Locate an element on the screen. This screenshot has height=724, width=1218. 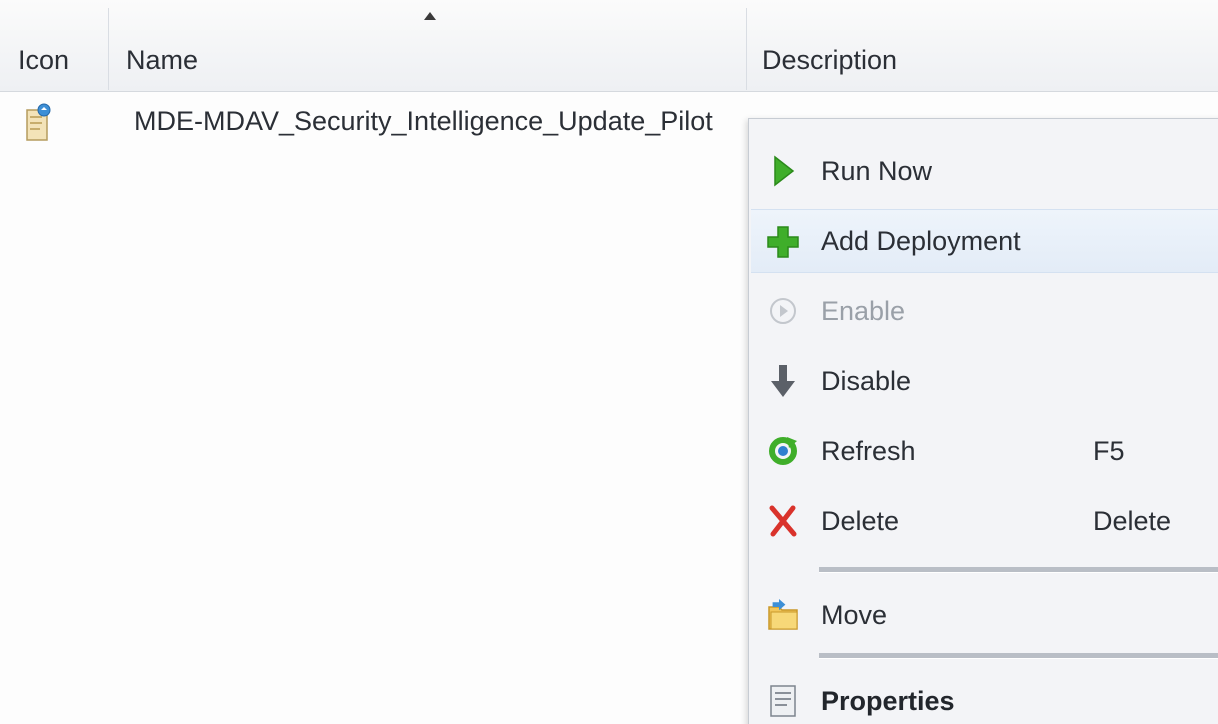
sort-ascending-icon is located at coordinates (430, 16).